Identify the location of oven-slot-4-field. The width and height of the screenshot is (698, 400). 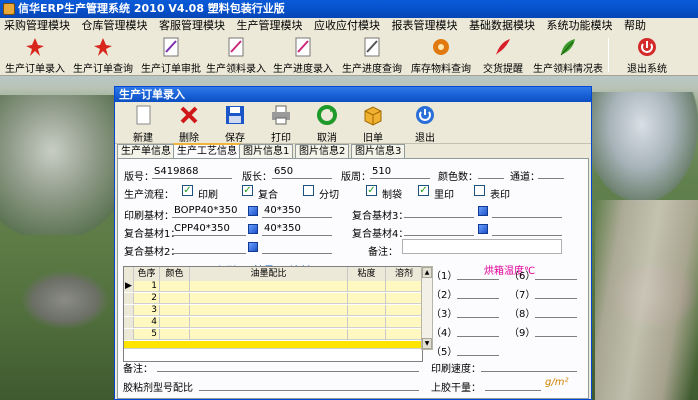
(478, 330).